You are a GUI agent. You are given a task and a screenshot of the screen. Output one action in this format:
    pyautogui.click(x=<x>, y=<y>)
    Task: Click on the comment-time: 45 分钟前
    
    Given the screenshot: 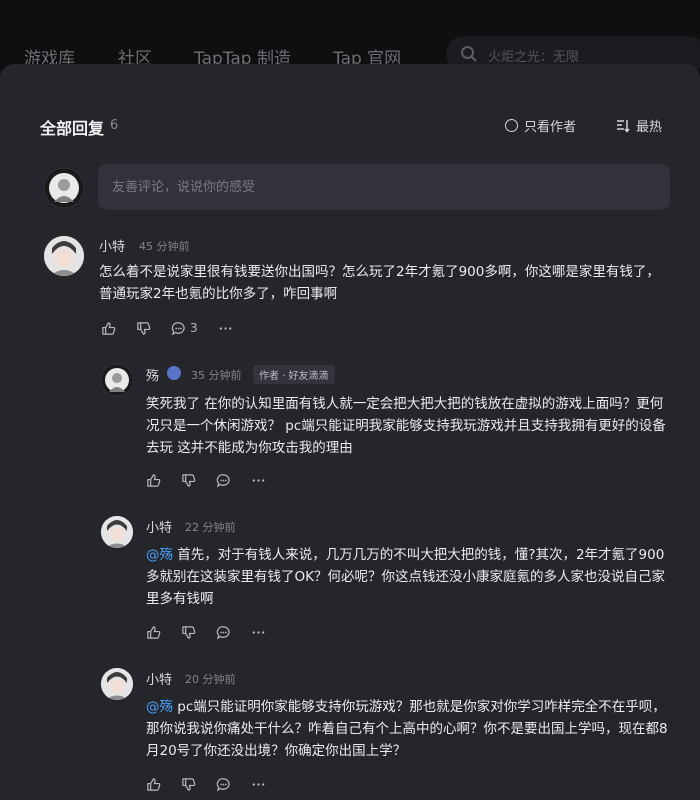 What is the action you would take?
    pyautogui.click(x=164, y=246)
    